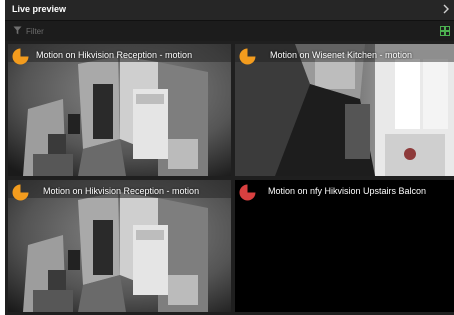 The width and height of the screenshot is (454, 315). Describe the element at coordinates (446, 9) in the screenshot. I see `chevron-right-icon` at that location.